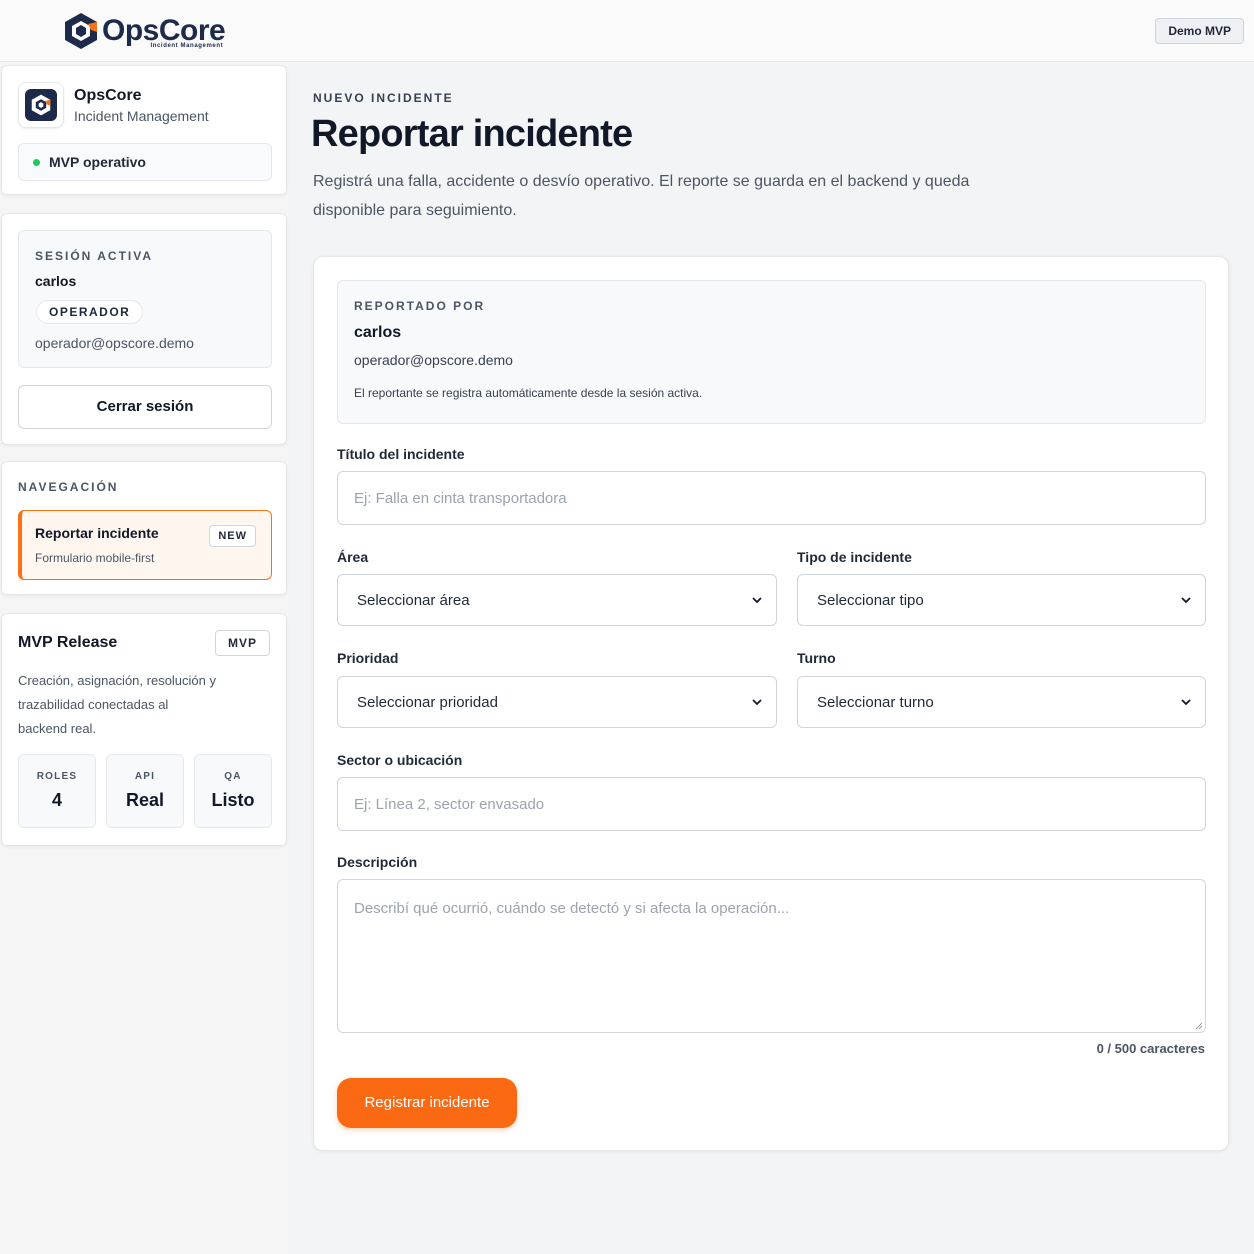 This screenshot has width=1254, height=1254. What do you see at coordinates (1199, 31) in the screenshot?
I see `demo-mvp-button: Demo MVP` at bounding box center [1199, 31].